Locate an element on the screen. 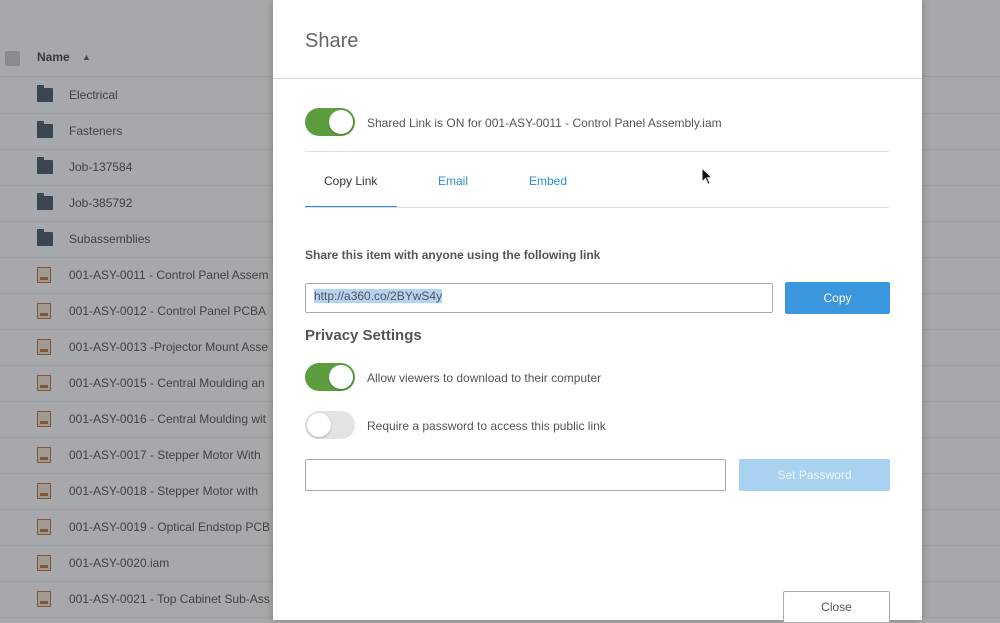  tab-copy-link: Copy Link is located at coordinates (350, 181).